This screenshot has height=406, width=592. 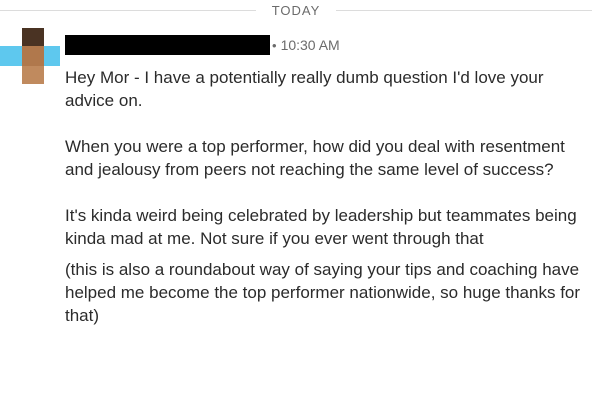 I want to click on avatar-pixel-right, so click(x=52, y=56).